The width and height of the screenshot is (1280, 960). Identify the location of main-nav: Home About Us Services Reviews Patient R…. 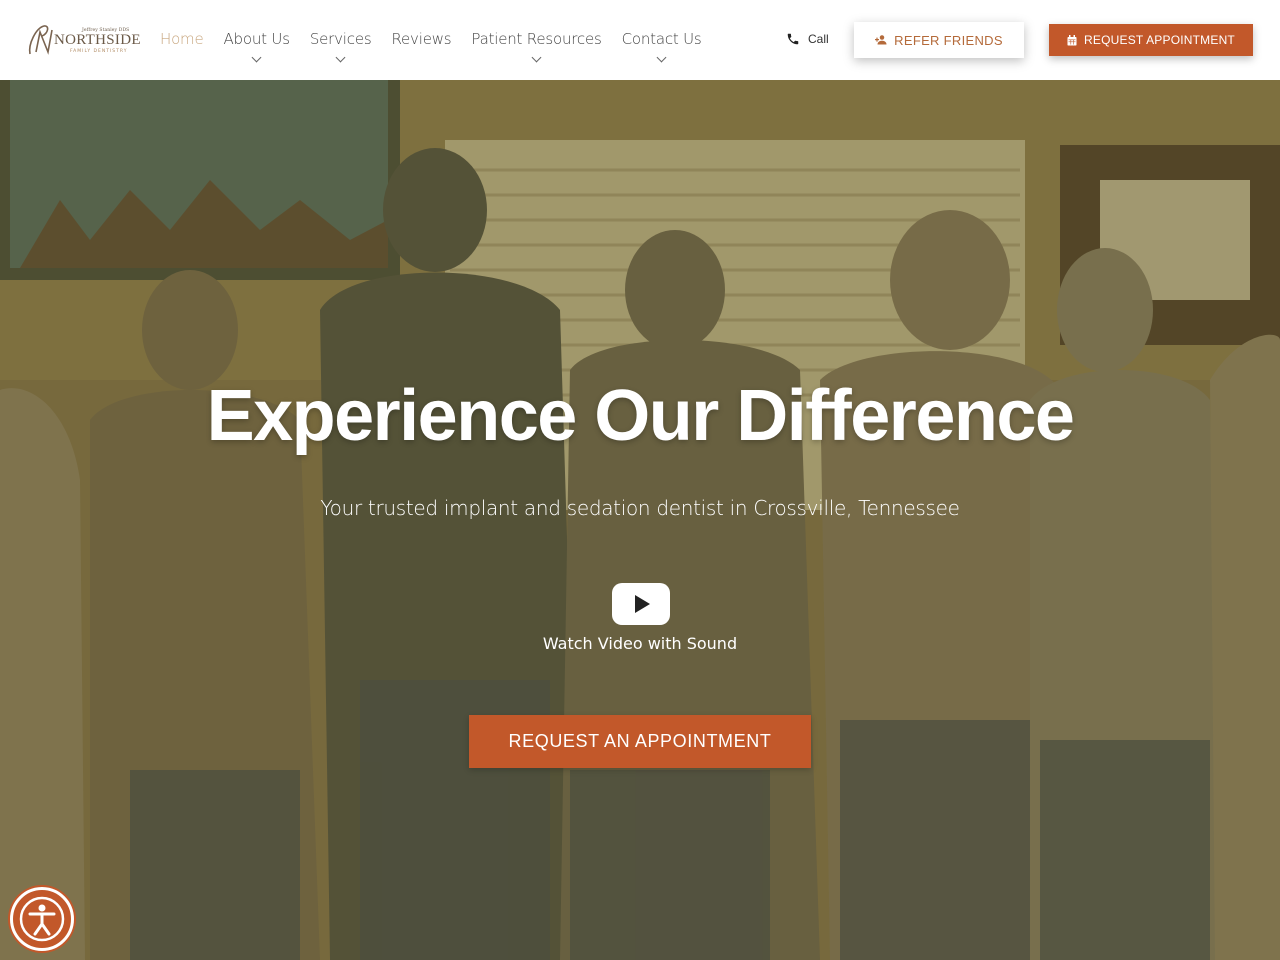
(441, 46).